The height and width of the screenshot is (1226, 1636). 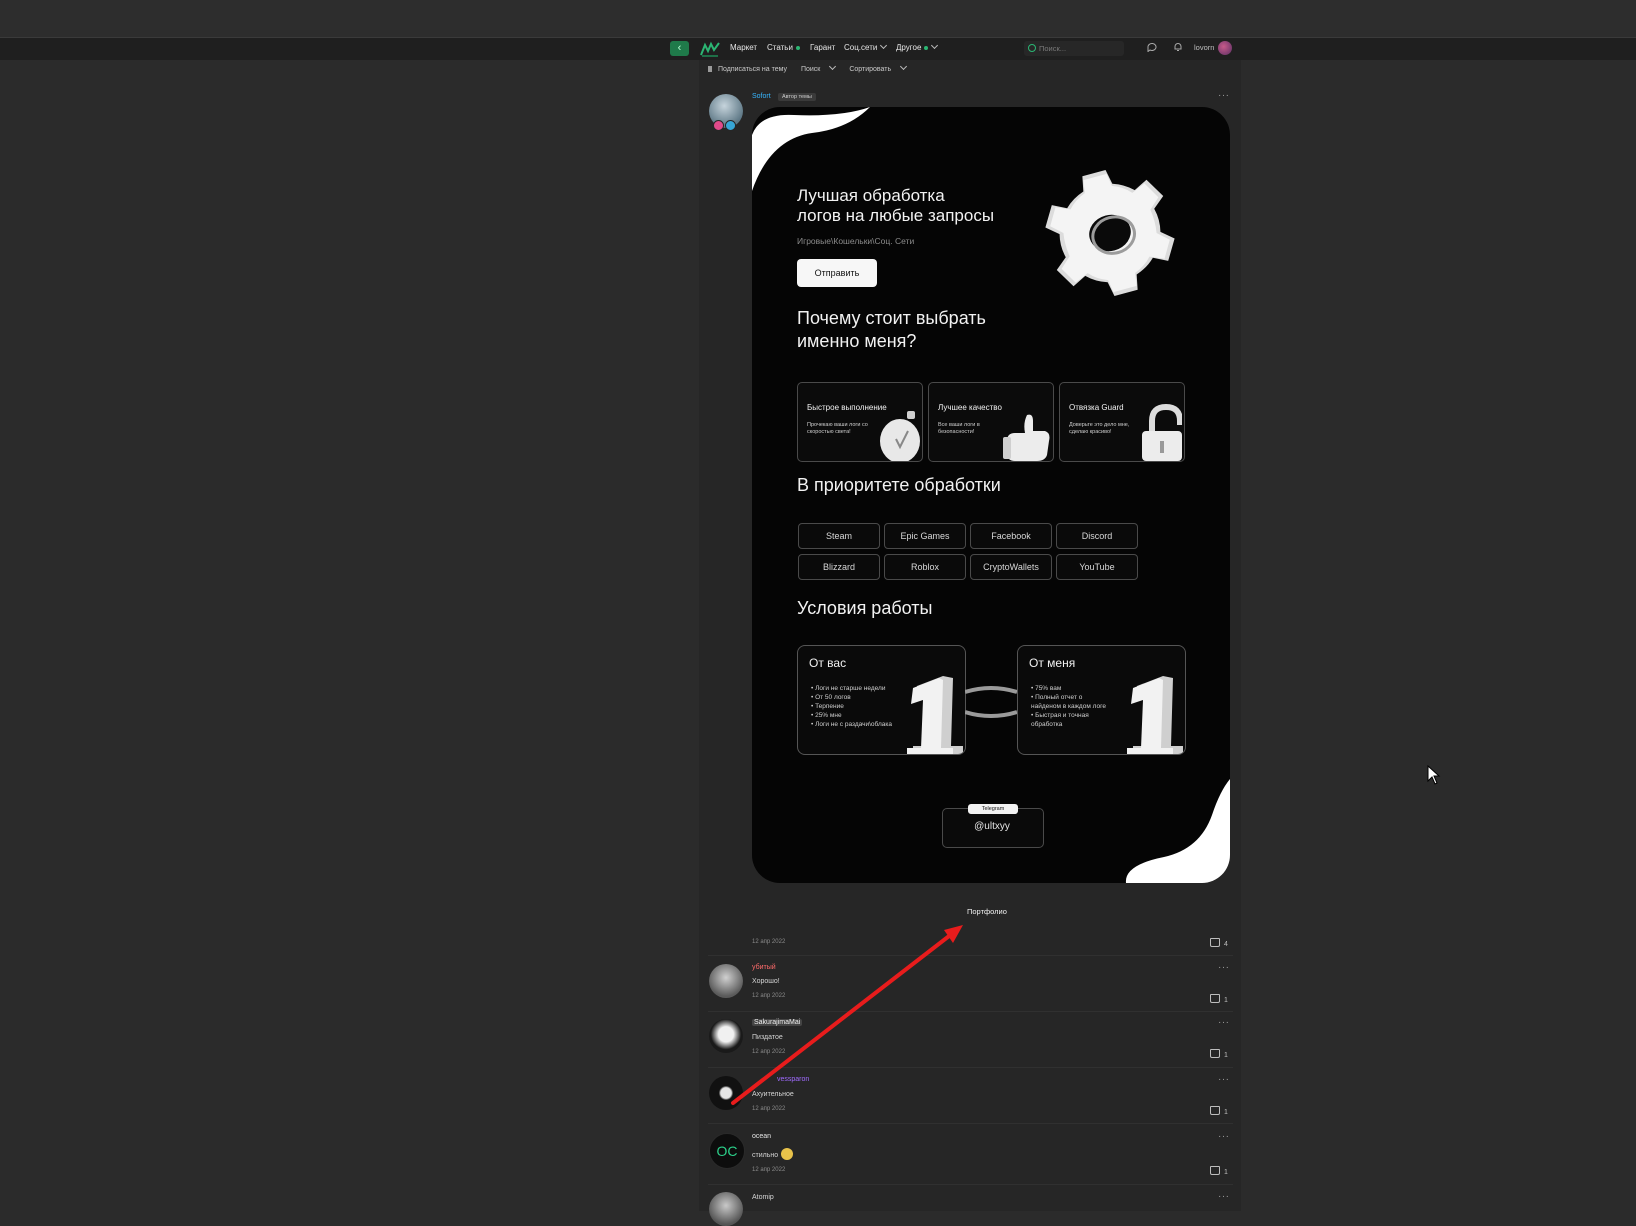 What do you see at coordinates (866, 46) in the screenshot?
I see `nav-social: Соц.сети` at bounding box center [866, 46].